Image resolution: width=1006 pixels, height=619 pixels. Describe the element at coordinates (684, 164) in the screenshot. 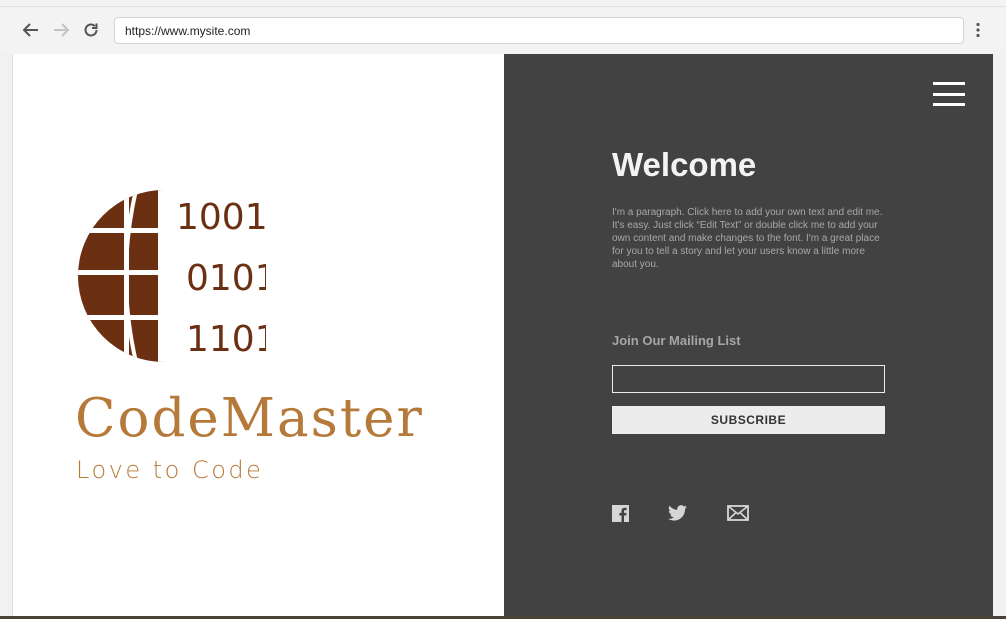

I see `welcome-heading: Welcome` at that location.